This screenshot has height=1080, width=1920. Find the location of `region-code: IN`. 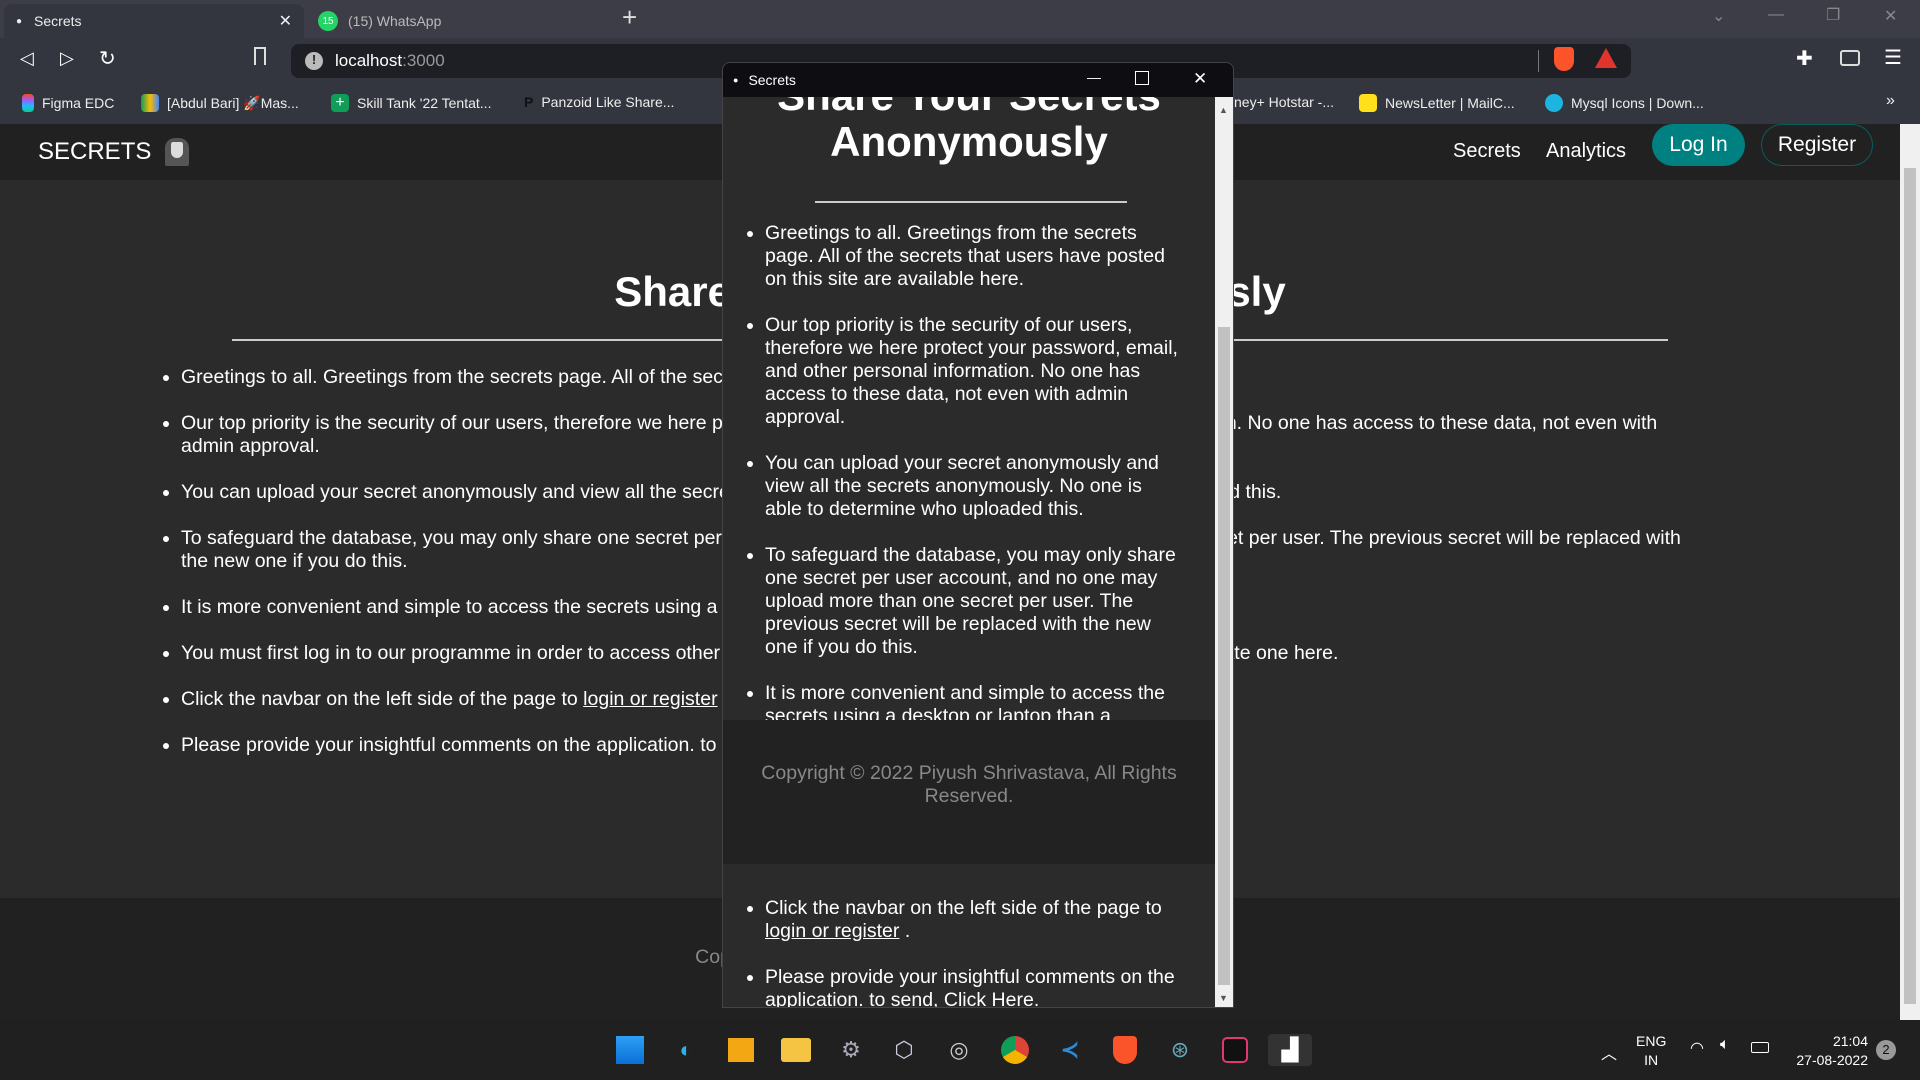

region-code: IN is located at coordinates (1651, 1060).